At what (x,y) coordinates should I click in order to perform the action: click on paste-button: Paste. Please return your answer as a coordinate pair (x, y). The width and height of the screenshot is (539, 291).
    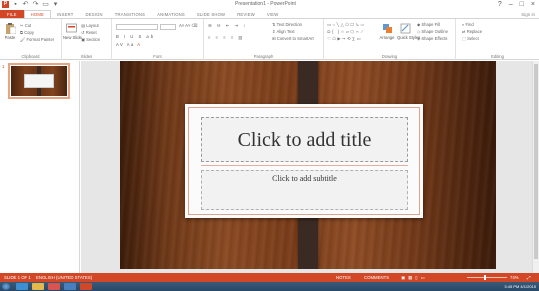
    Looking at the image, I should click on (10, 31).